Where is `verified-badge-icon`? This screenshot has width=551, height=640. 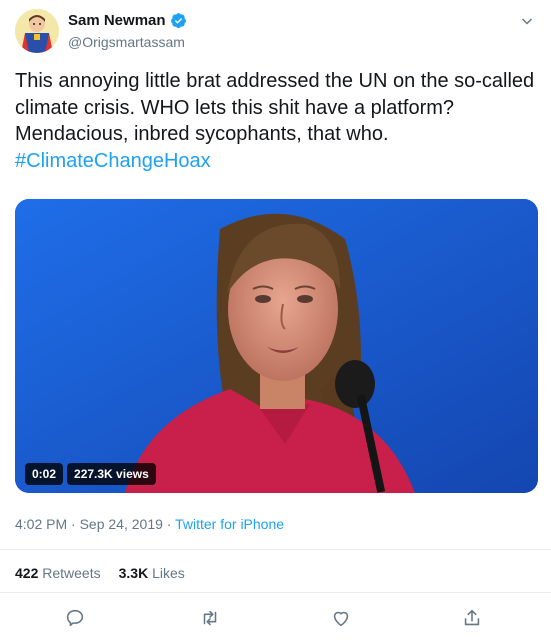
verified-badge-icon is located at coordinates (178, 20).